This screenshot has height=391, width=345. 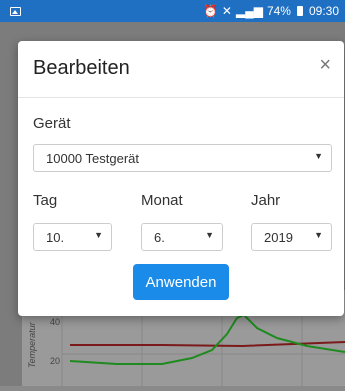 What do you see at coordinates (181, 282) in the screenshot?
I see `apply-button: Anwenden` at bounding box center [181, 282].